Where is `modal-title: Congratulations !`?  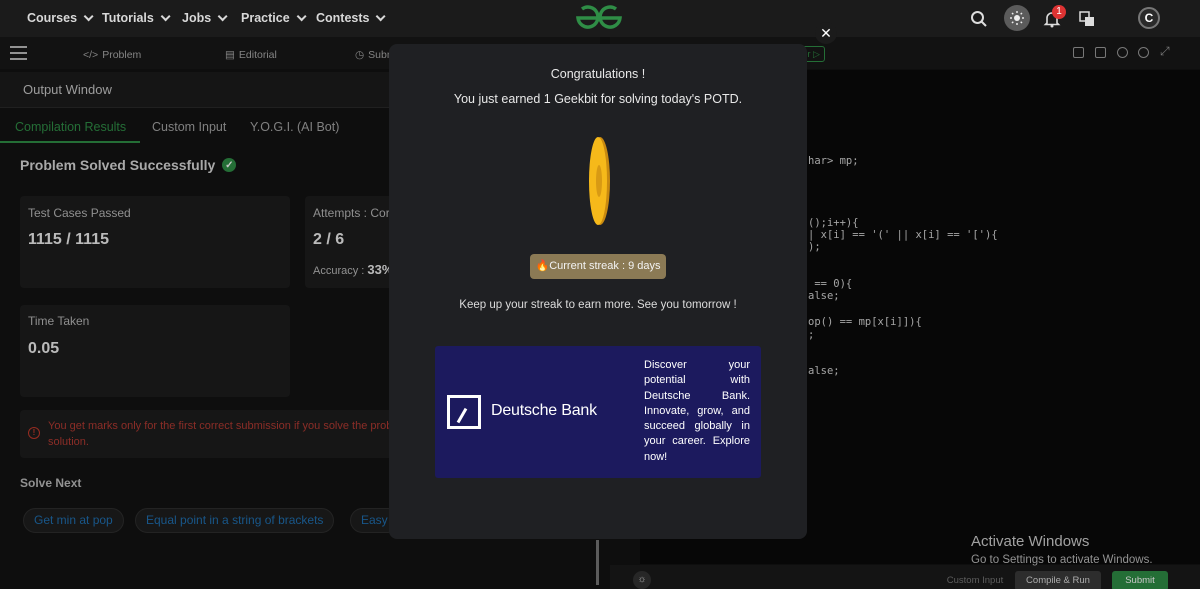 modal-title: Congratulations ! is located at coordinates (598, 74).